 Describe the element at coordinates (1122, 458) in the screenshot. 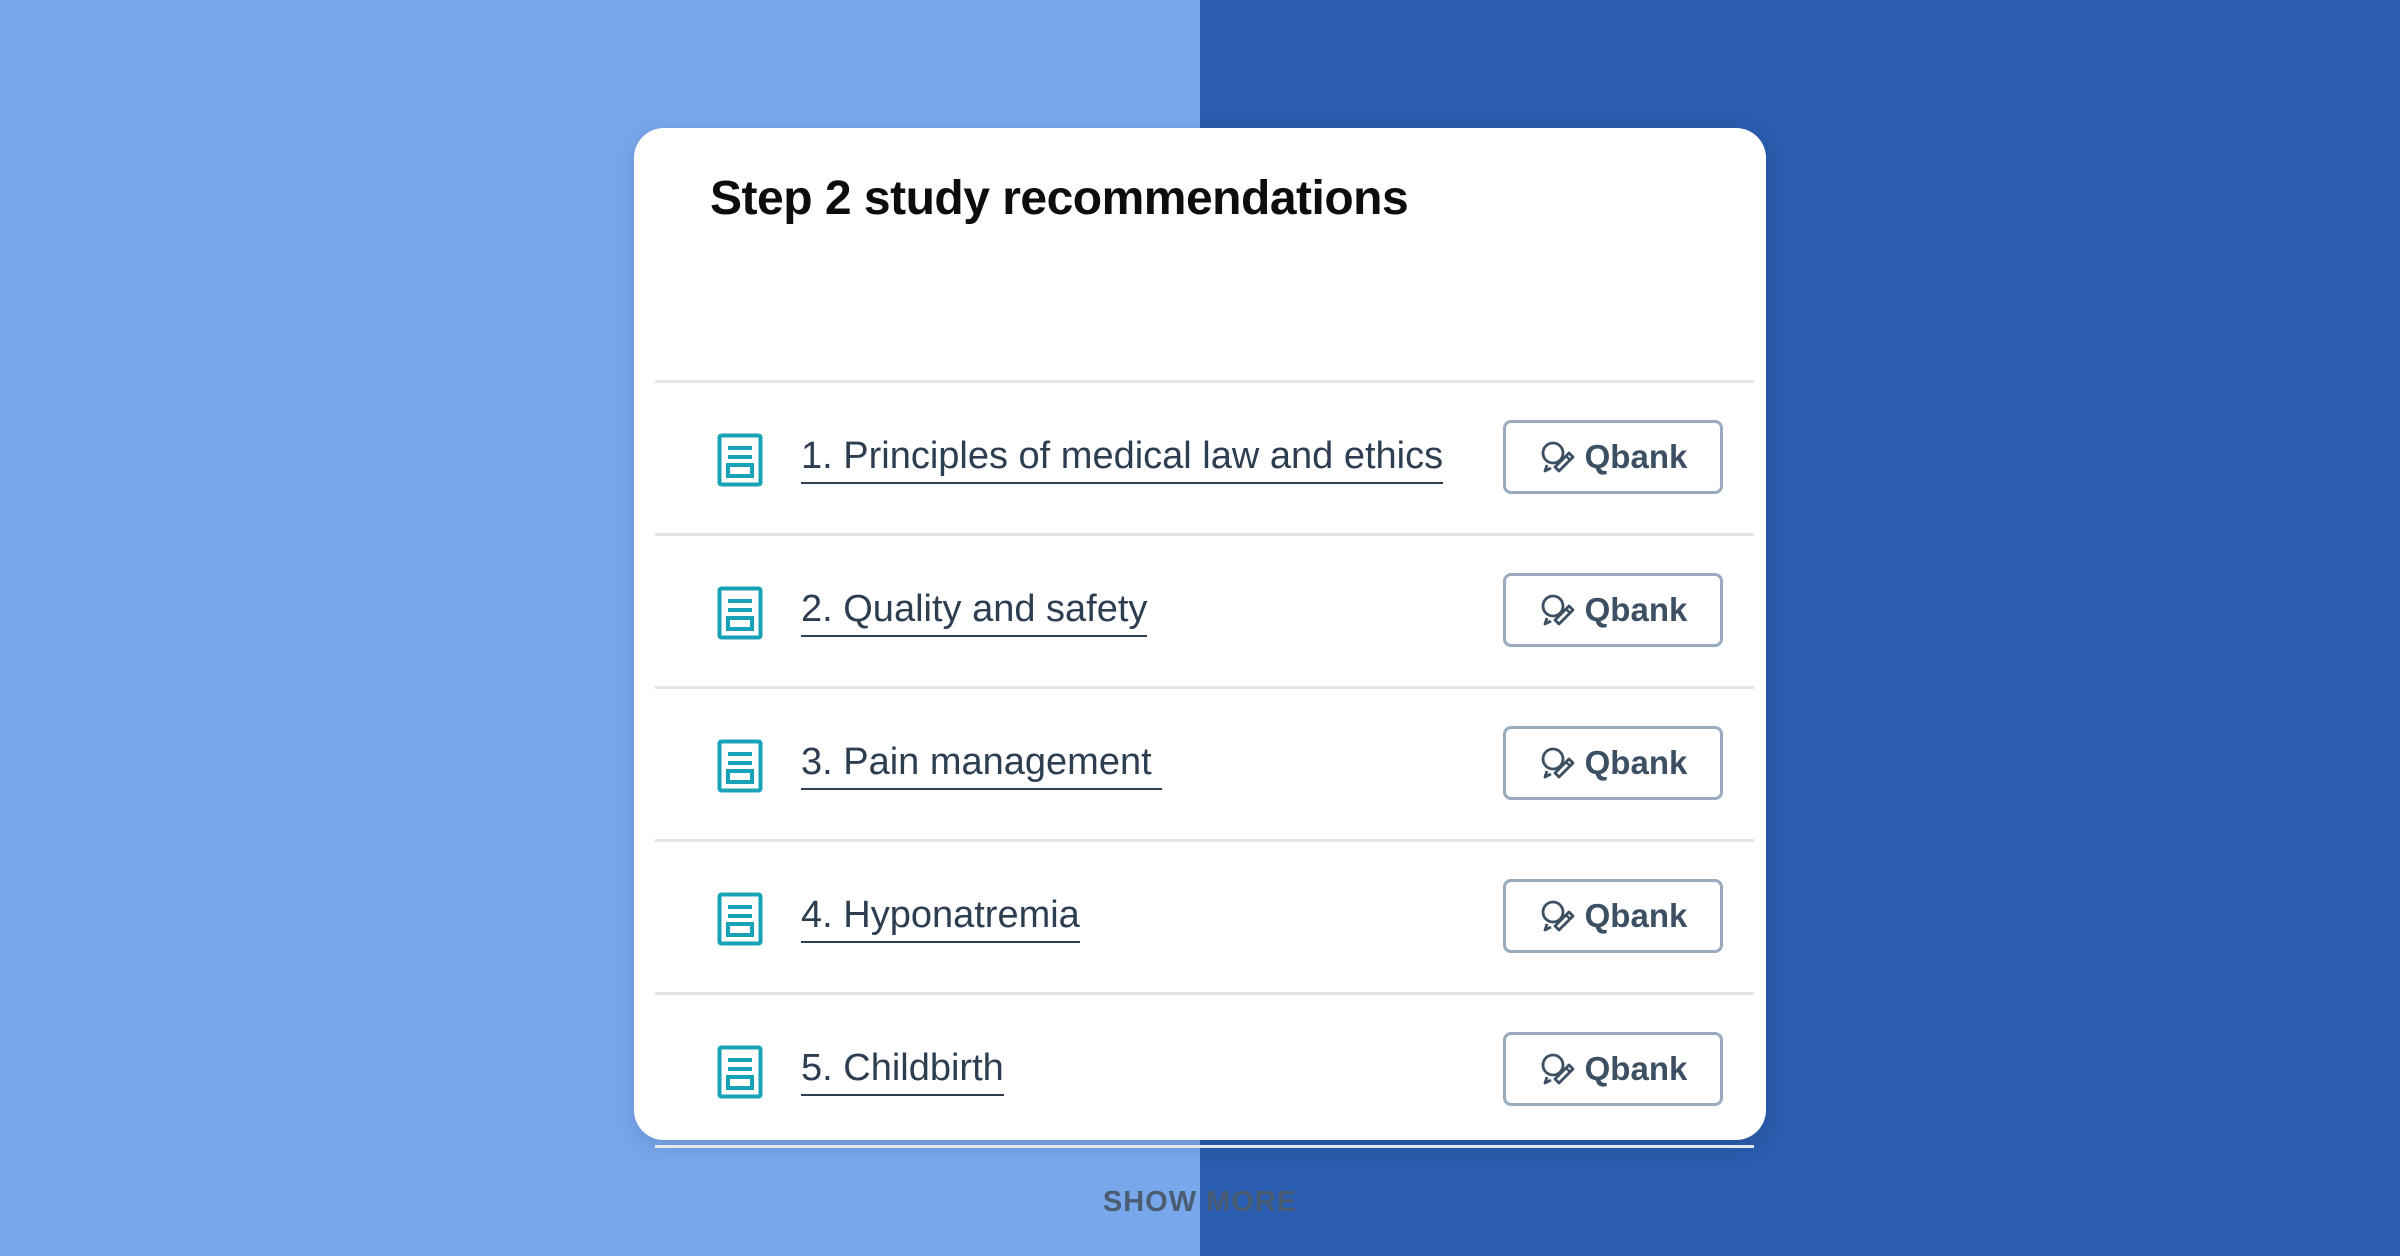

I see `topic-link: 1. Principles of medical law and ethics` at that location.